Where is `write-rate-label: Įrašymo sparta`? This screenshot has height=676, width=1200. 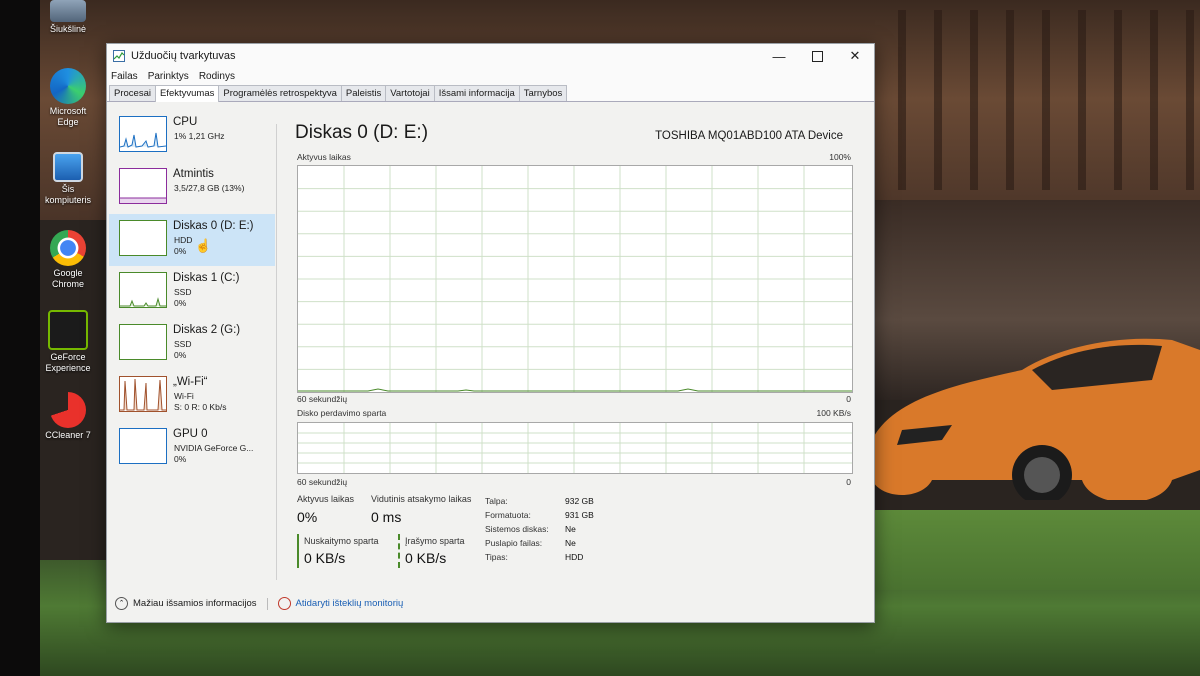 write-rate-label: Įrašymo sparta is located at coordinates (435, 541).